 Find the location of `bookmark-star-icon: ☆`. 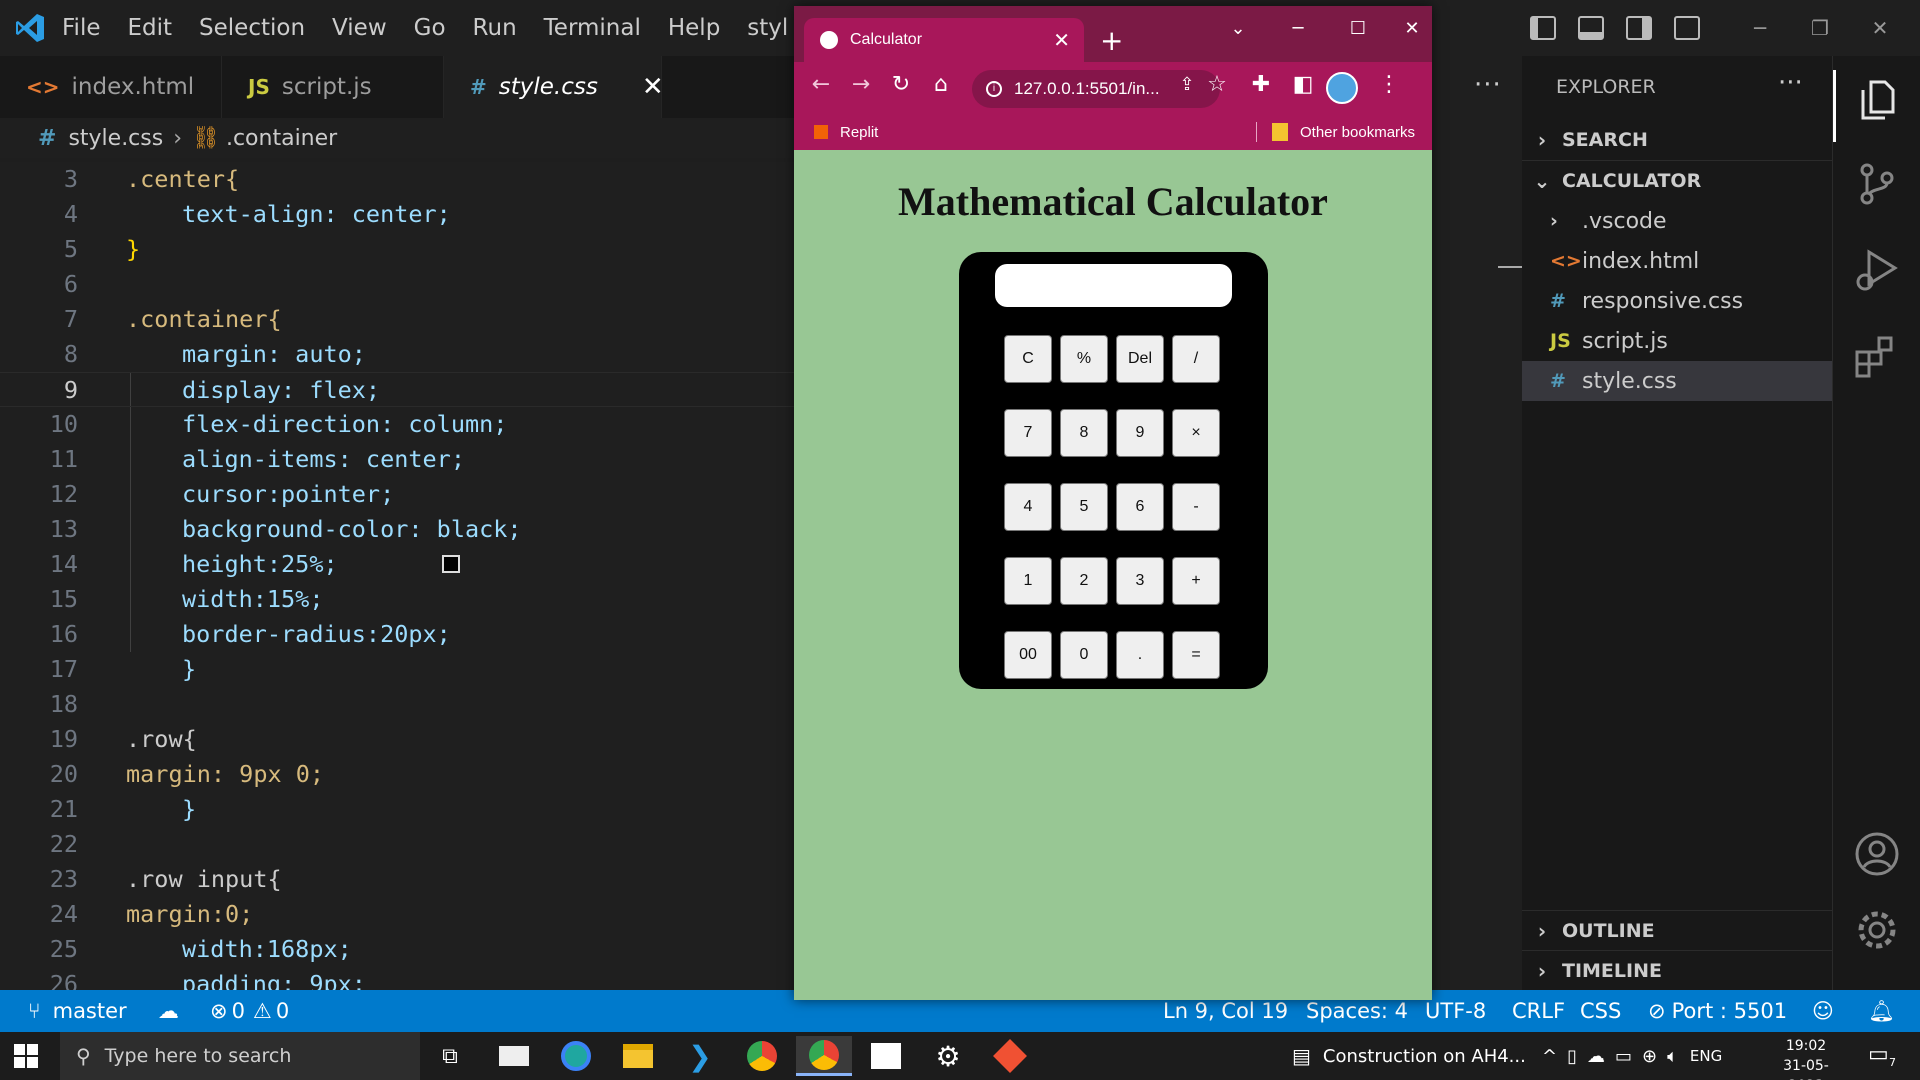

bookmark-star-icon: ☆ is located at coordinates (1217, 84).